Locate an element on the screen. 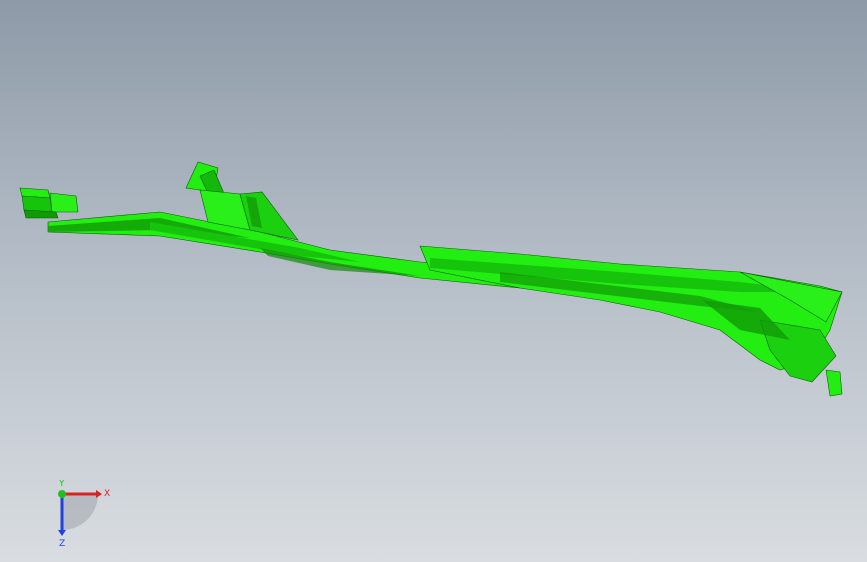 The image size is (867, 562). y-axis-label: Y is located at coordinates (61, 484).